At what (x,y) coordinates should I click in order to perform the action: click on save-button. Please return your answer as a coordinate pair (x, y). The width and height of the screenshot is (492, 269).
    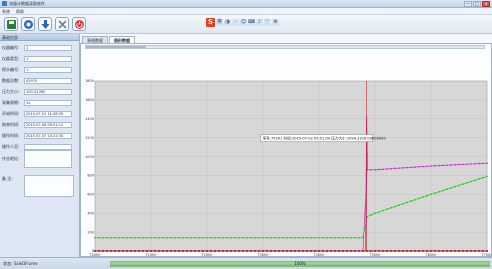
    Looking at the image, I should click on (11, 24).